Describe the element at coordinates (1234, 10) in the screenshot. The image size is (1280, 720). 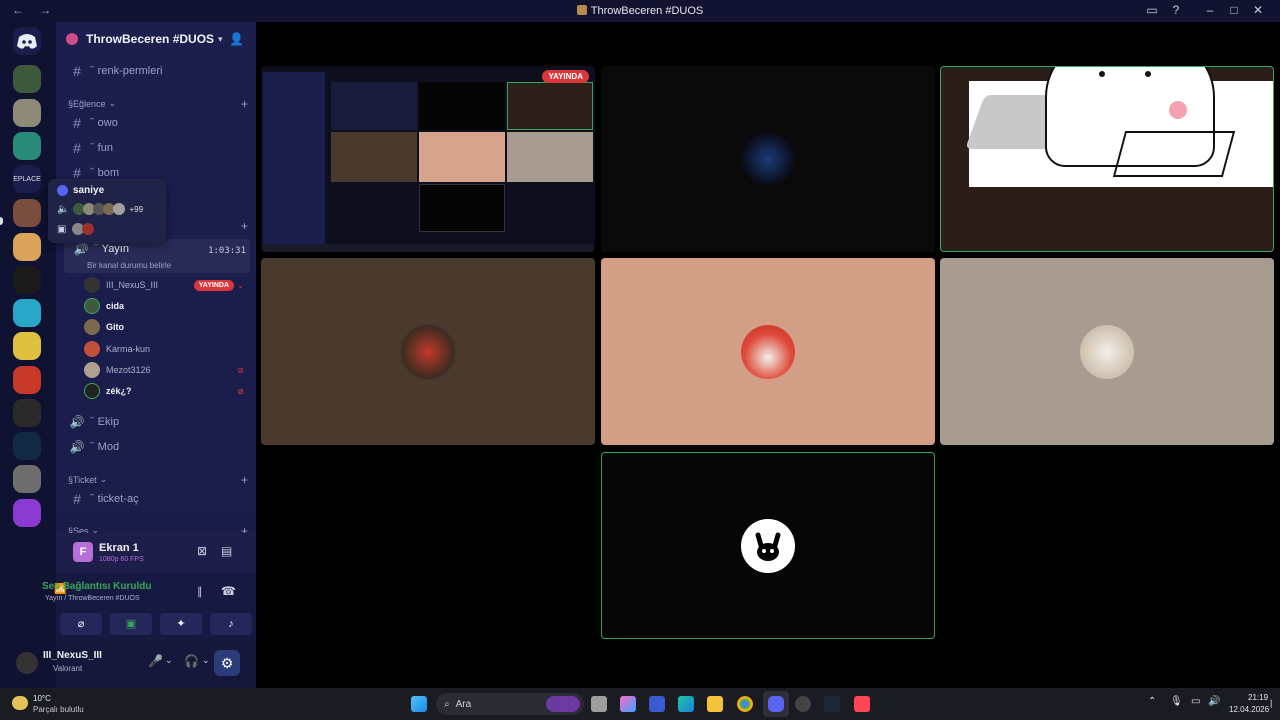
I see `maximize-button: □` at that location.